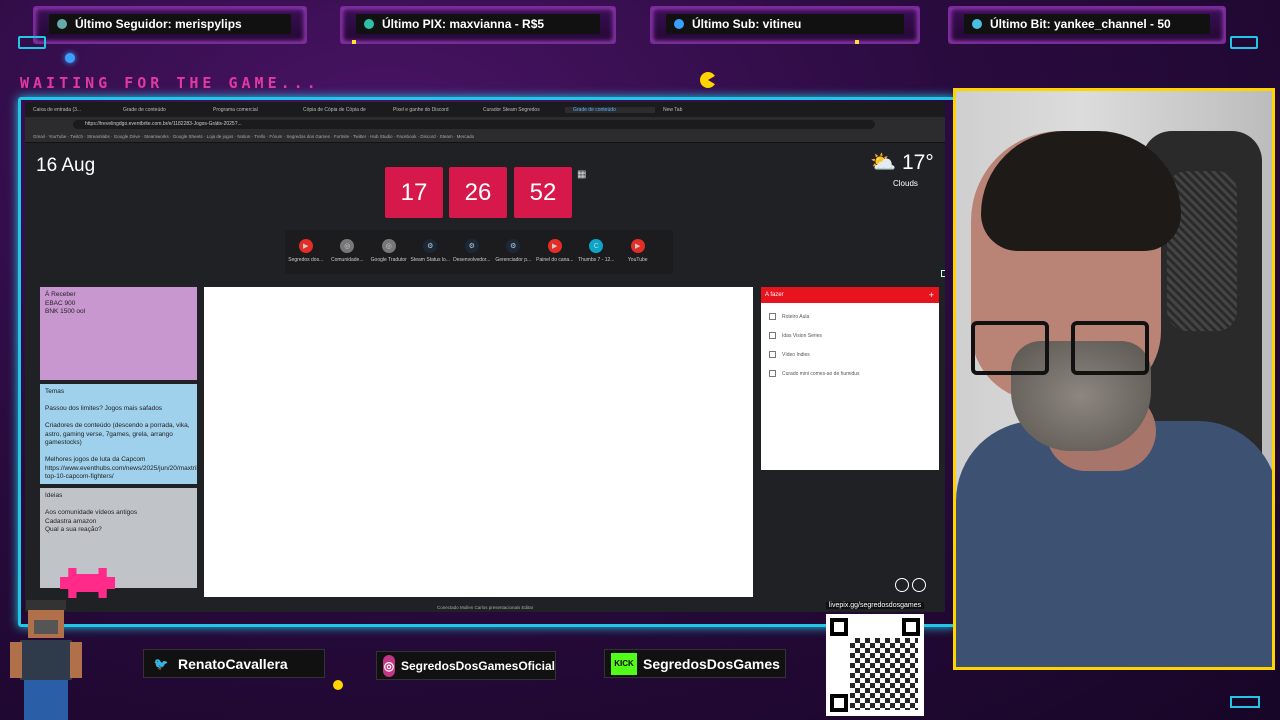 The image size is (1280, 720). I want to click on pacman-dot, so click(338, 685).